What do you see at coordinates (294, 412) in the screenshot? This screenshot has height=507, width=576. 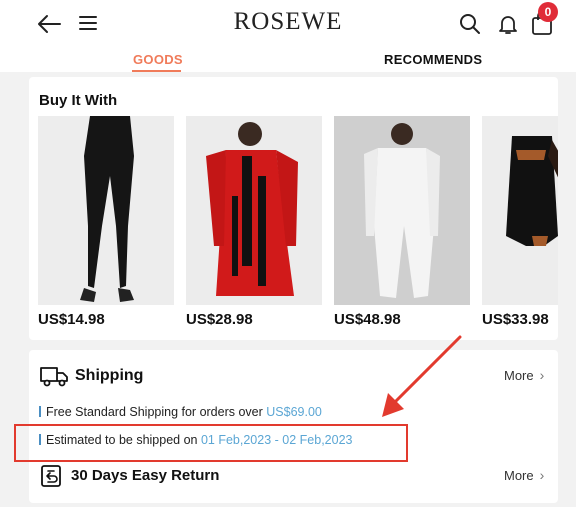 I see `free-shipping-amount: US$69.00` at bounding box center [294, 412].